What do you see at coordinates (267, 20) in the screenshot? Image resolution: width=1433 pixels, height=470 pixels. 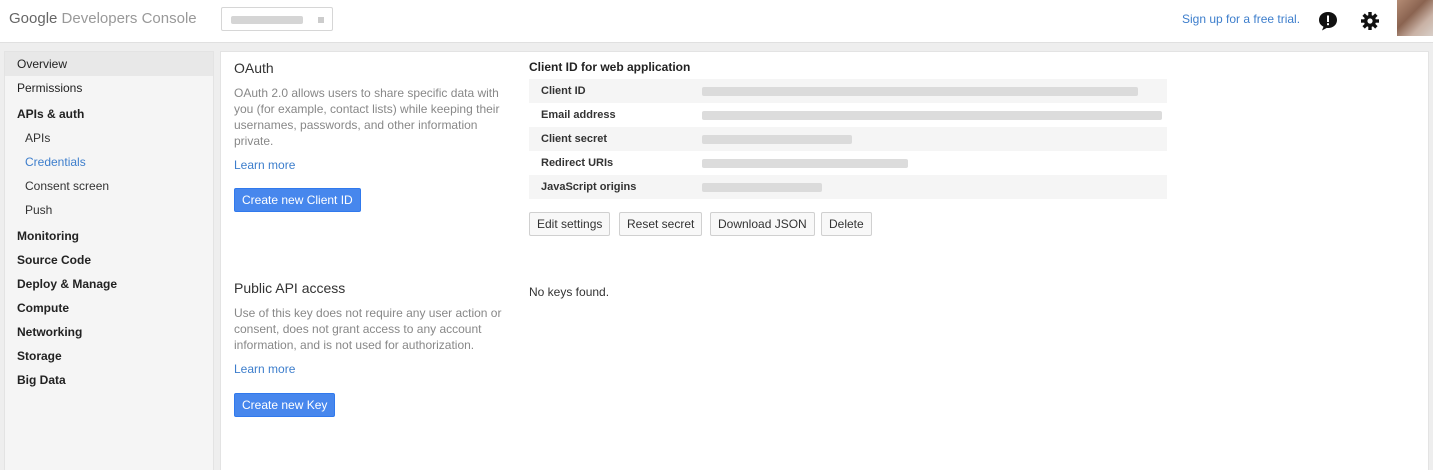 I see `project-name-redacted` at bounding box center [267, 20].